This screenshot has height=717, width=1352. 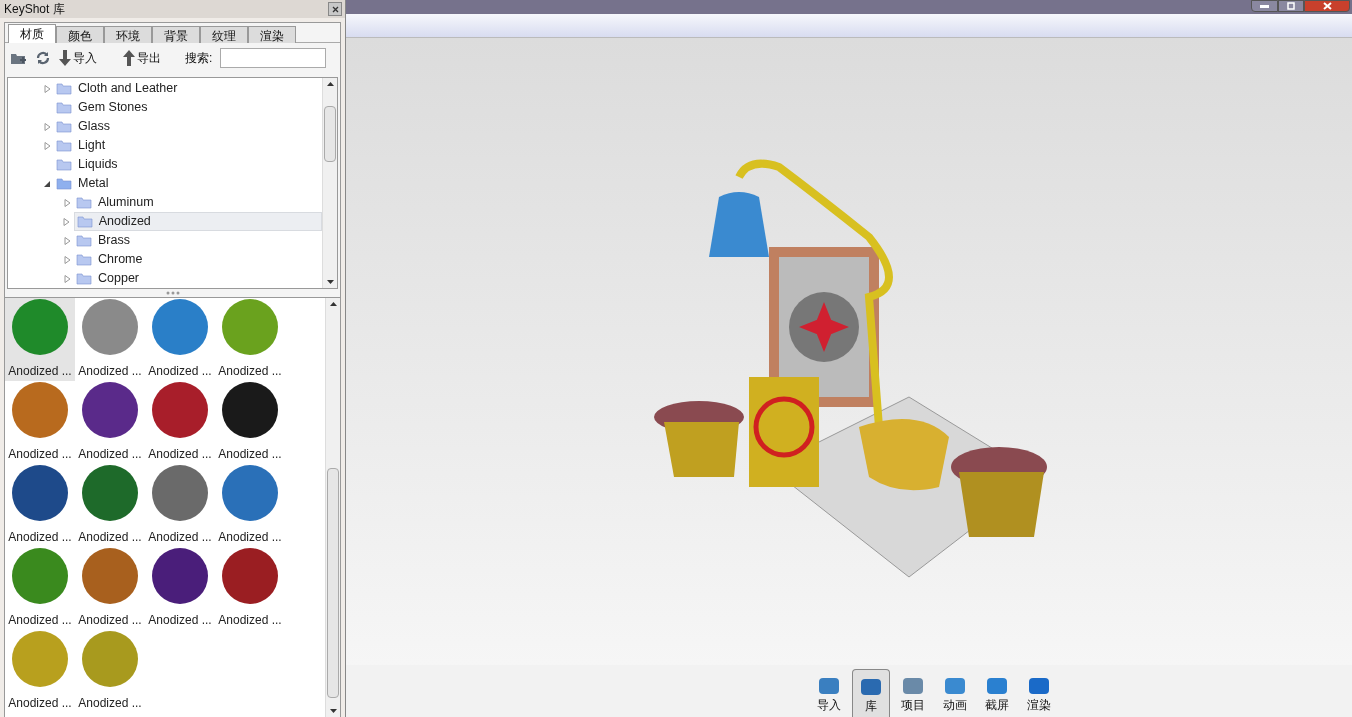 What do you see at coordinates (93, 184) in the screenshot?
I see `tree-item-label: Metal` at bounding box center [93, 184].